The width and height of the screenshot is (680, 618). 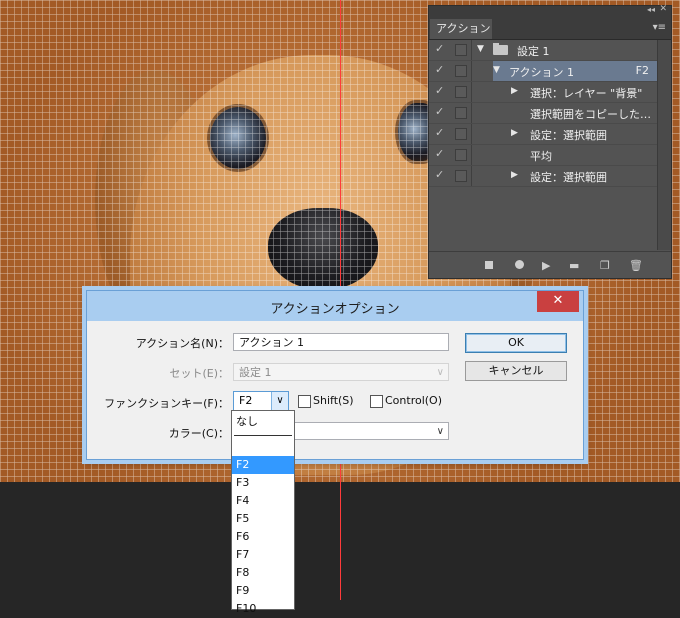 What do you see at coordinates (642, 70) in the screenshot?
I see `action-shortcut: F2` at bounding box center [642, 70].